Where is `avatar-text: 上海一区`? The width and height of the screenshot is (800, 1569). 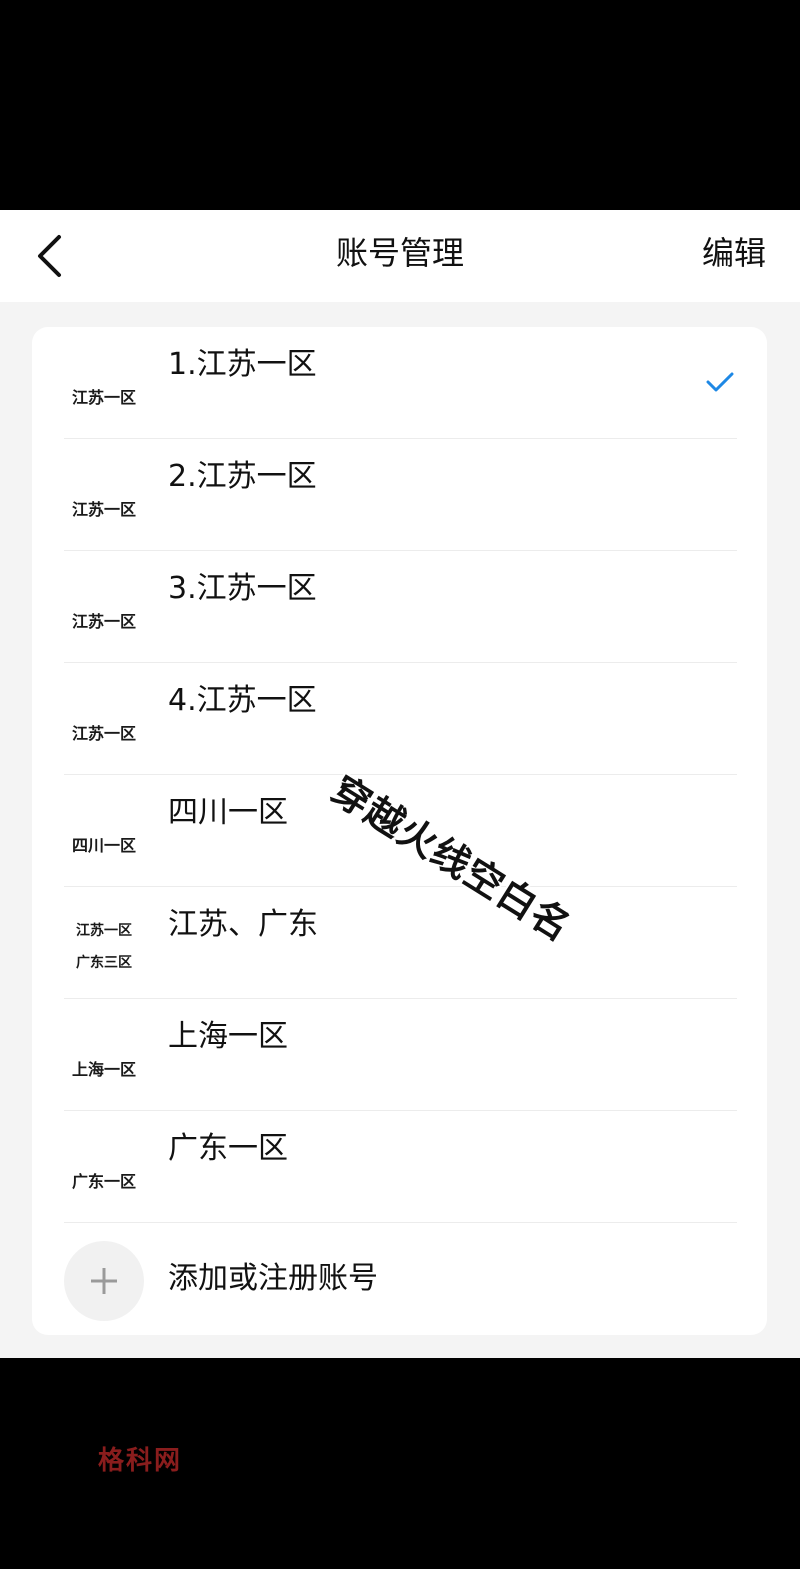 avatar-text: 上海一区 is located at coordinates (103, 1069).